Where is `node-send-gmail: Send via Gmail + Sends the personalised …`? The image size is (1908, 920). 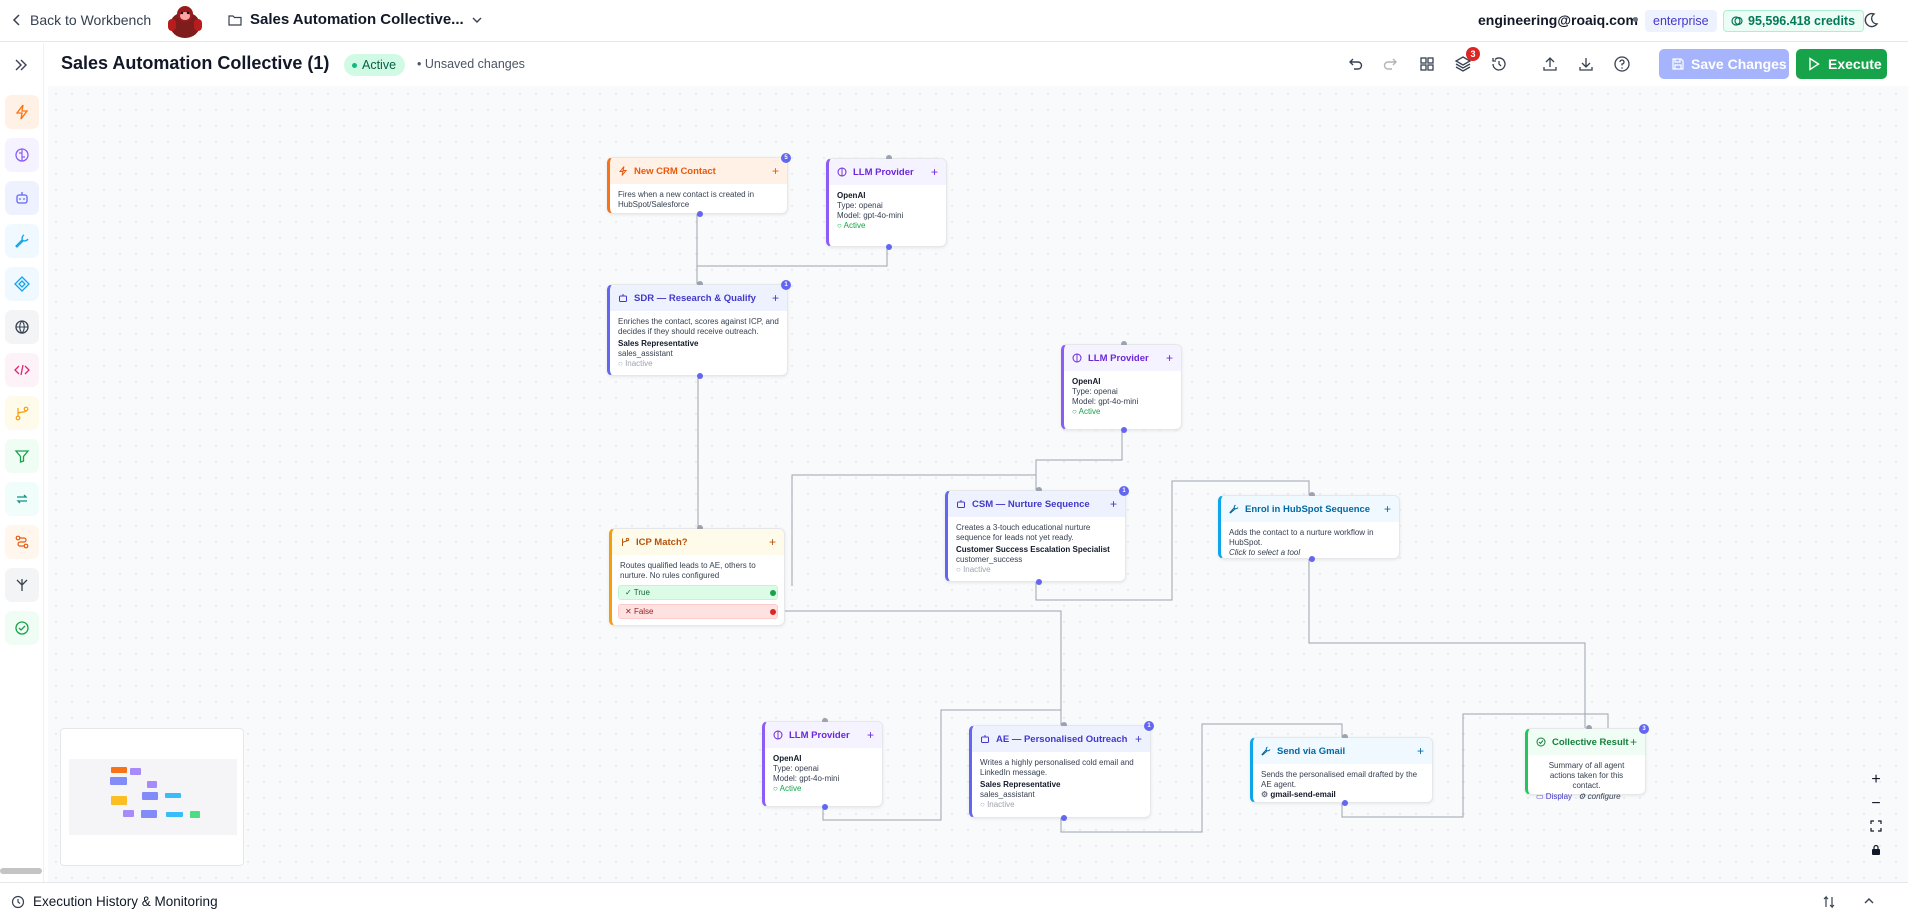 node-send-gmail: Send via Gmail + Sends the personalised … is located at coordinates (1341, 770).